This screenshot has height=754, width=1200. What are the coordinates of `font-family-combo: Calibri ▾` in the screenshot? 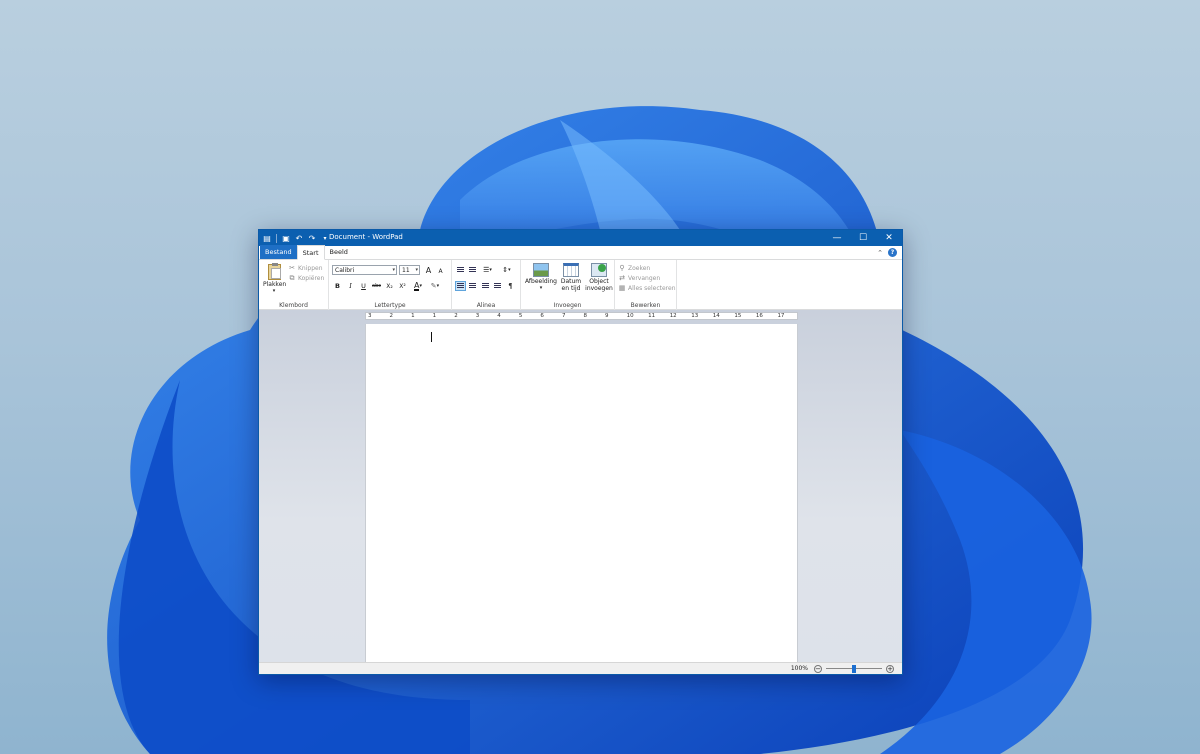 It's located at (364, 270).